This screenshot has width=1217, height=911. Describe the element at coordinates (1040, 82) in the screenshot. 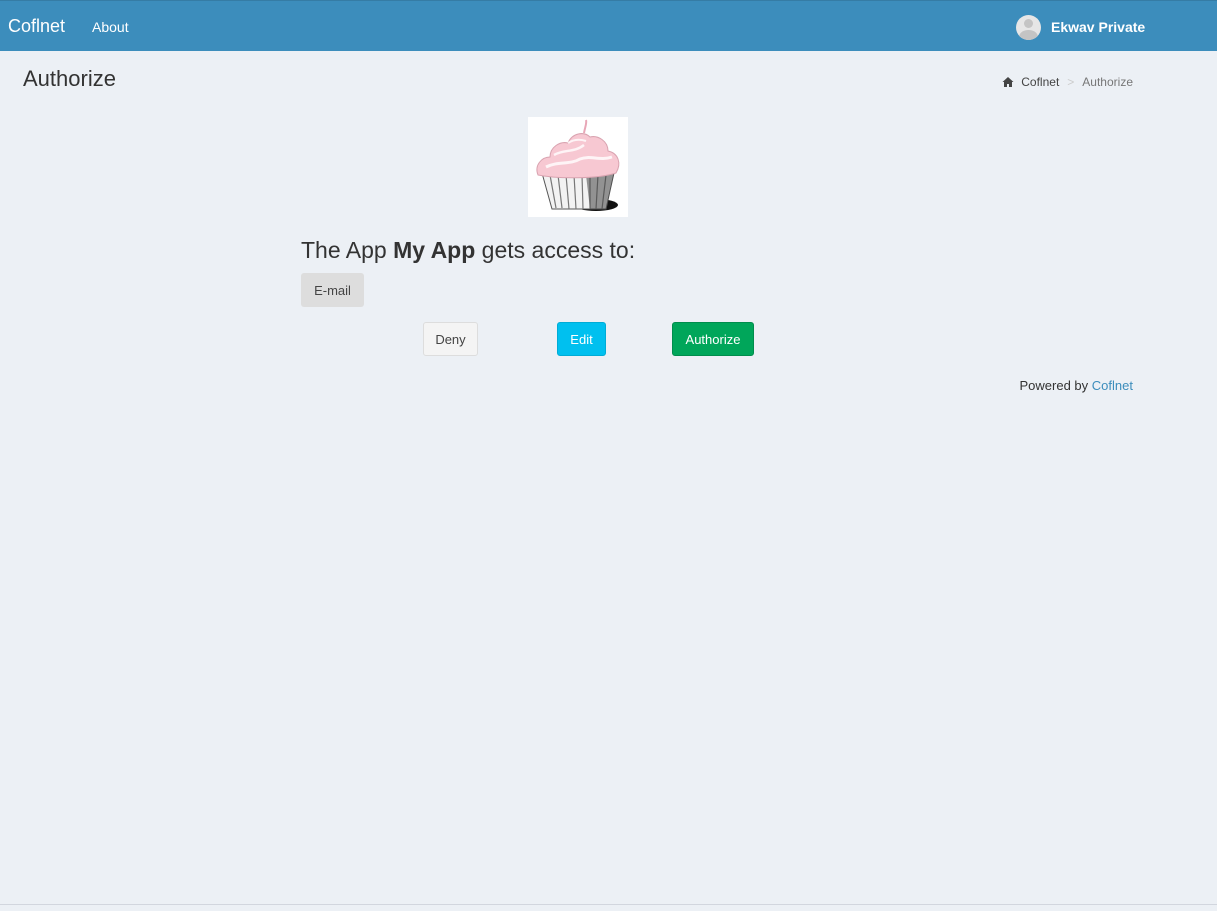

I see `breadcrumb-home-label: Coflnet` at that location.